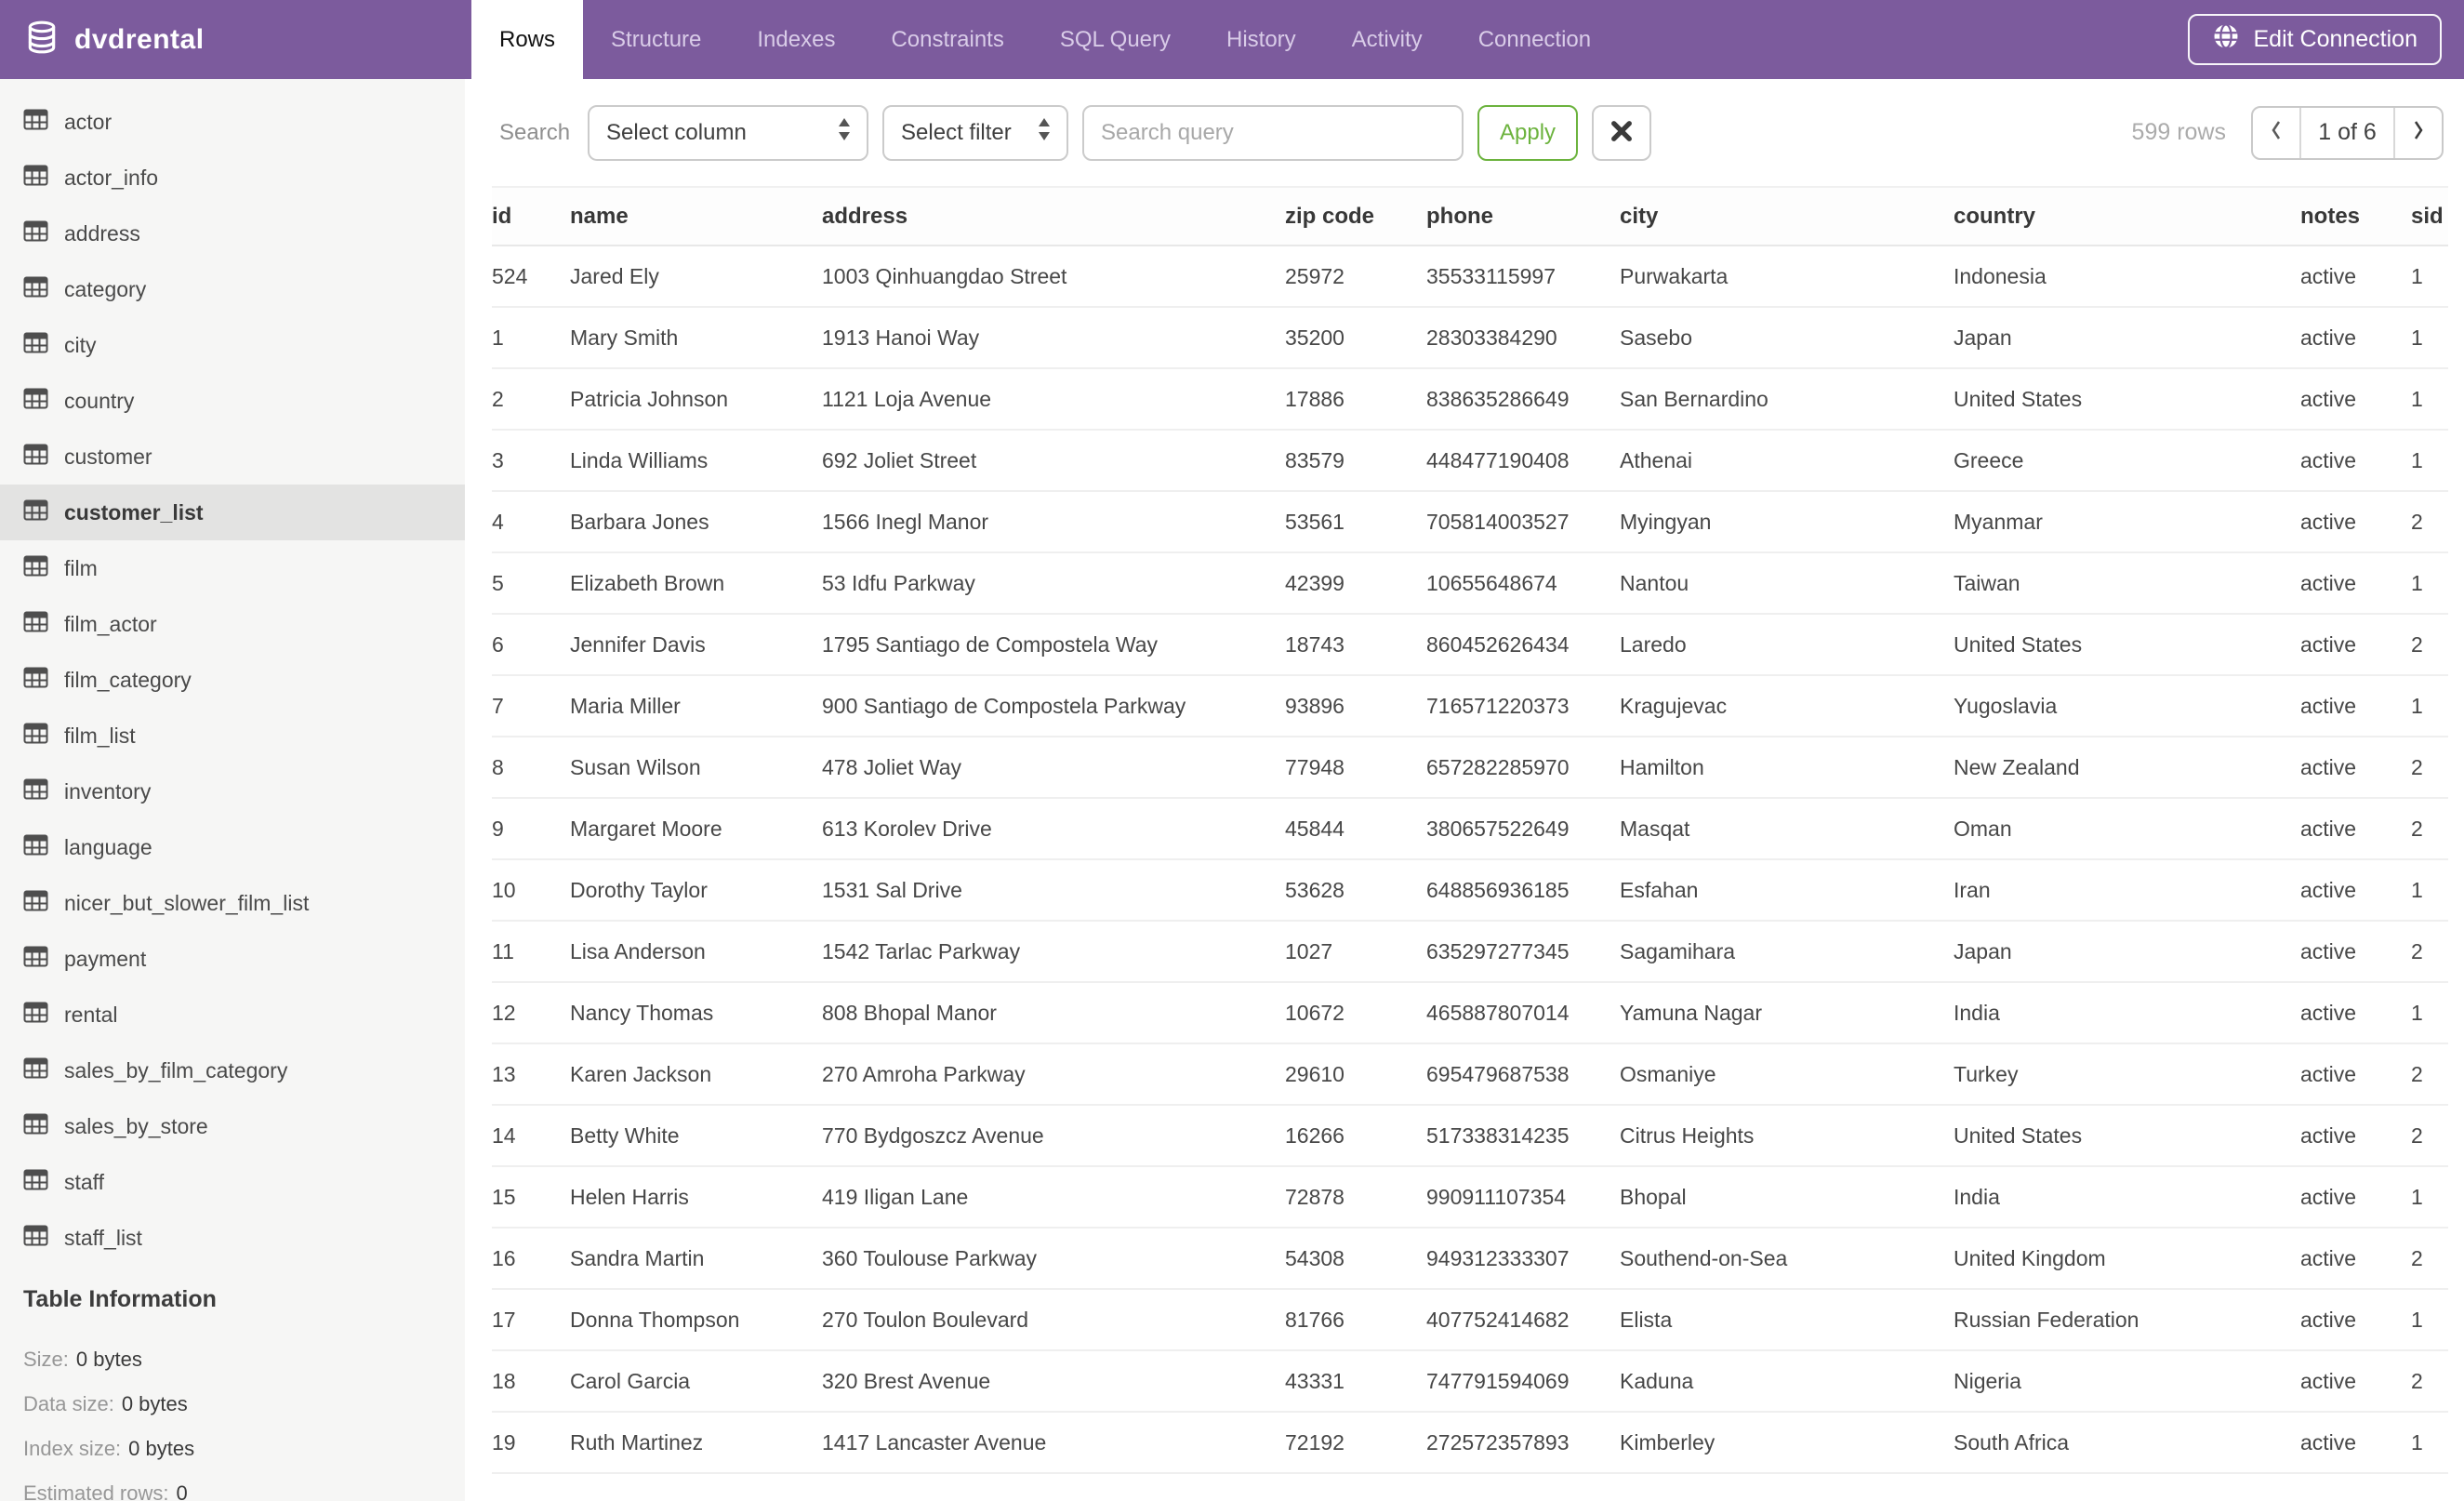 This screenshot has width=2464, height=1501. Describe the element at coordinates (1053, 216) in the screenshot. I see `column-header-address: address` at that location.